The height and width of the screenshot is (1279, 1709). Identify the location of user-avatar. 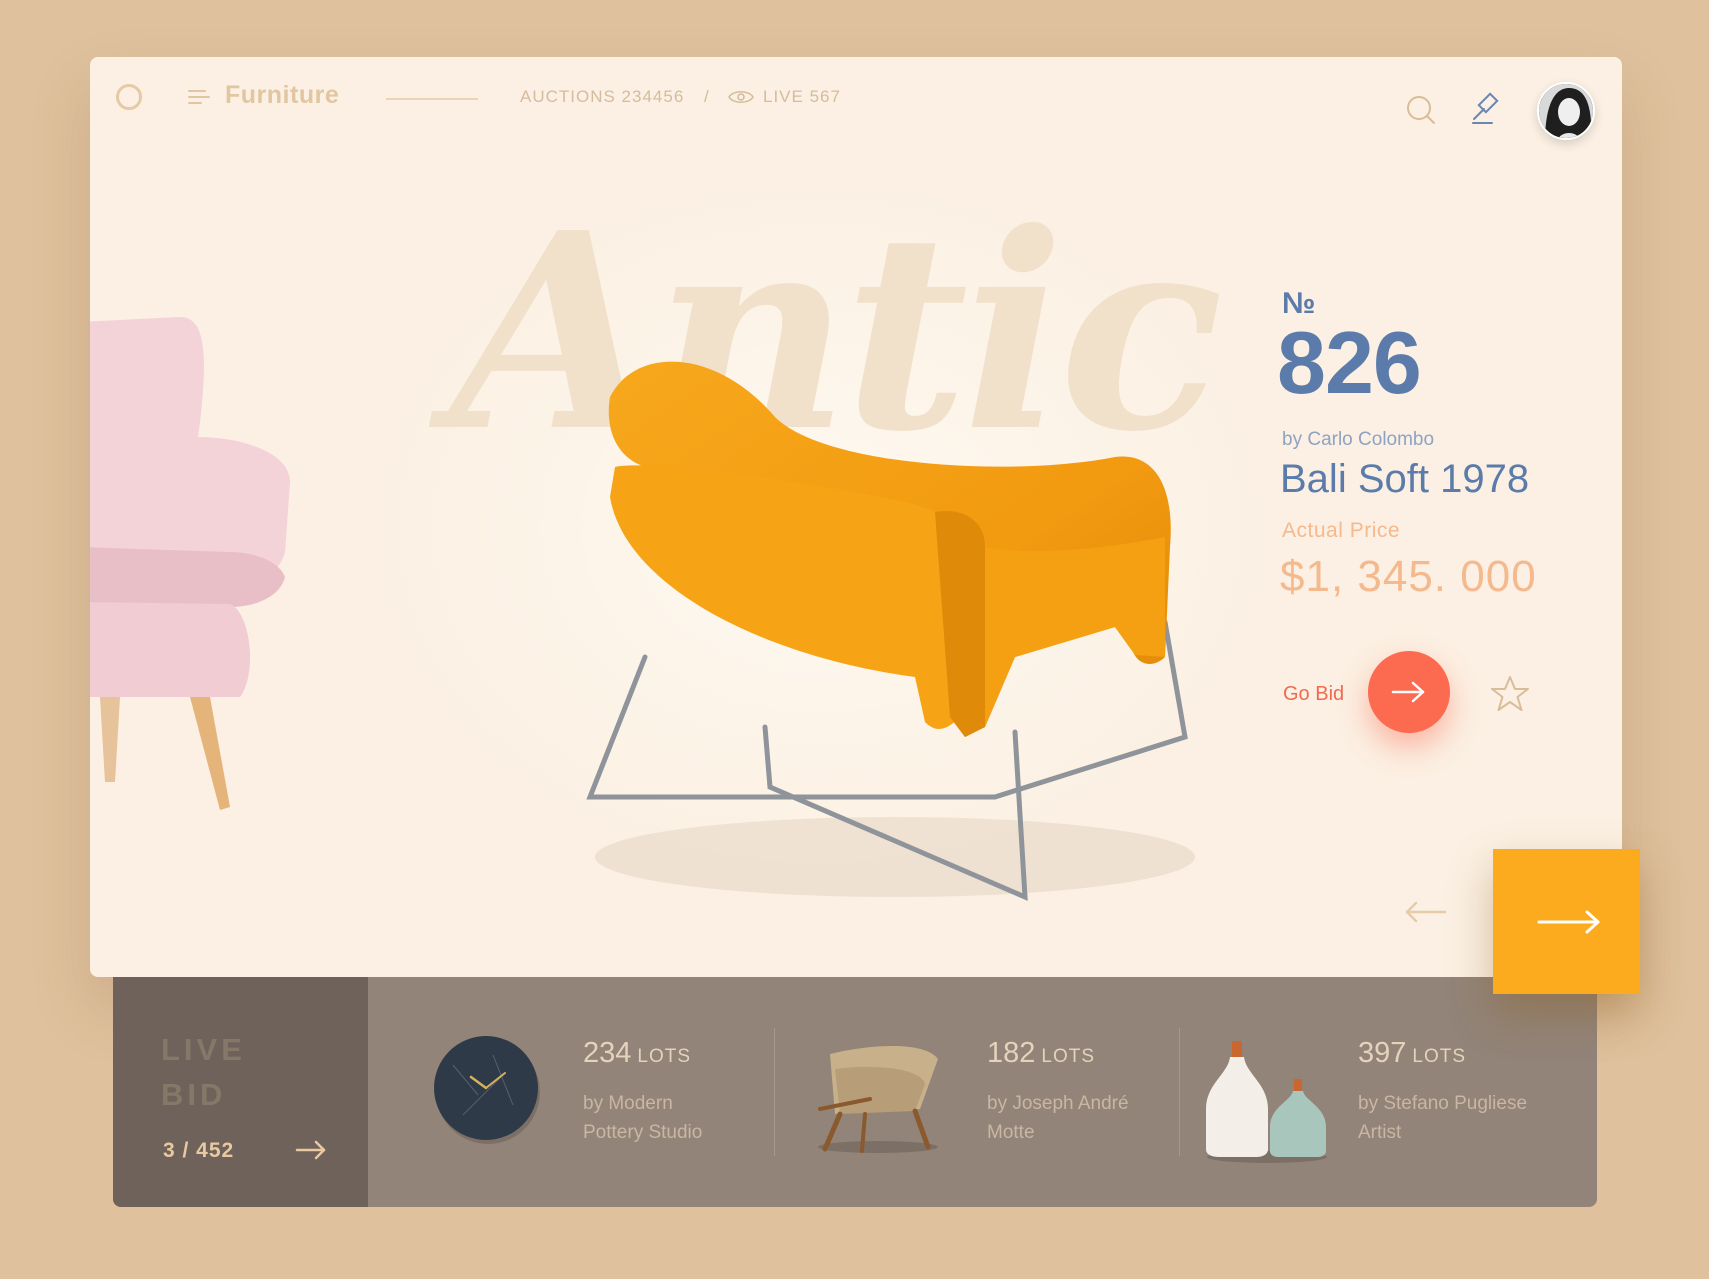
(1566, 111).